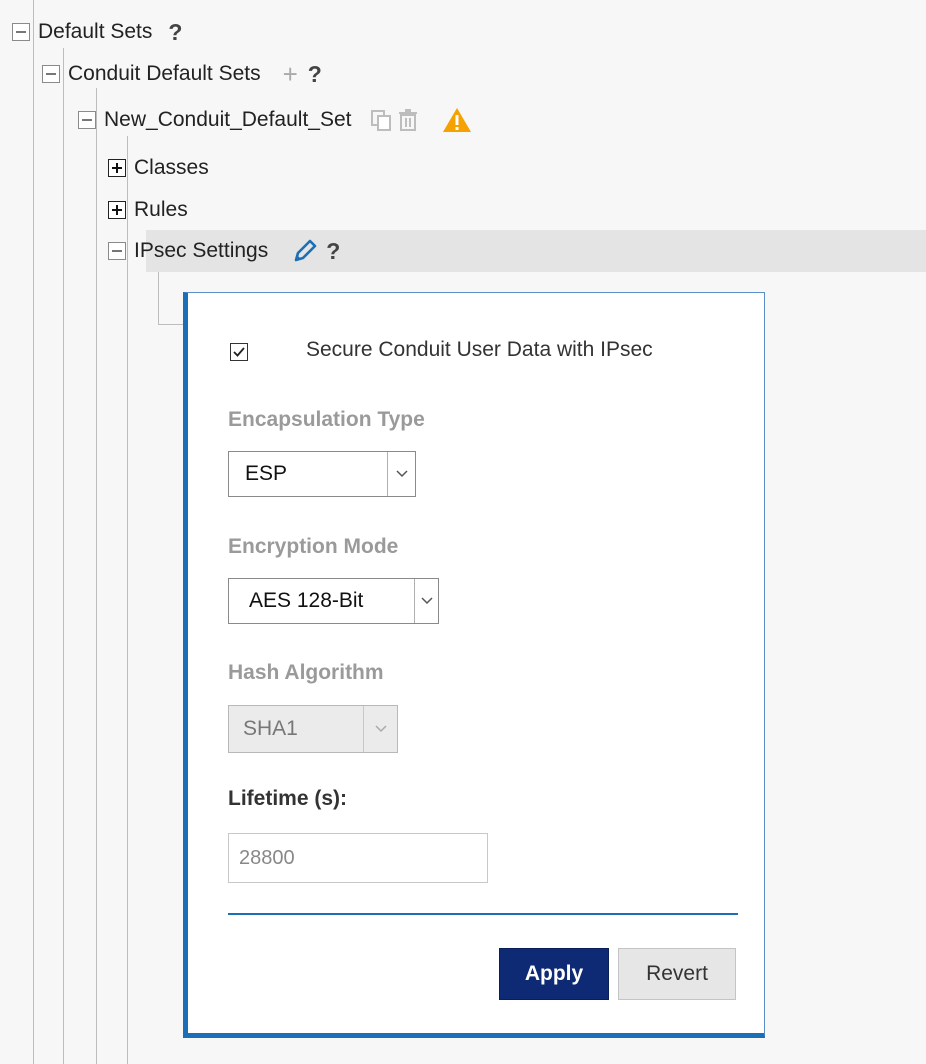 The height and width of the screenshot is (1064, 926). Describe the element at coordinates (326, 419) in the screenshot. I see `encapsulation-type-label: Encapsulation Type` at that location.